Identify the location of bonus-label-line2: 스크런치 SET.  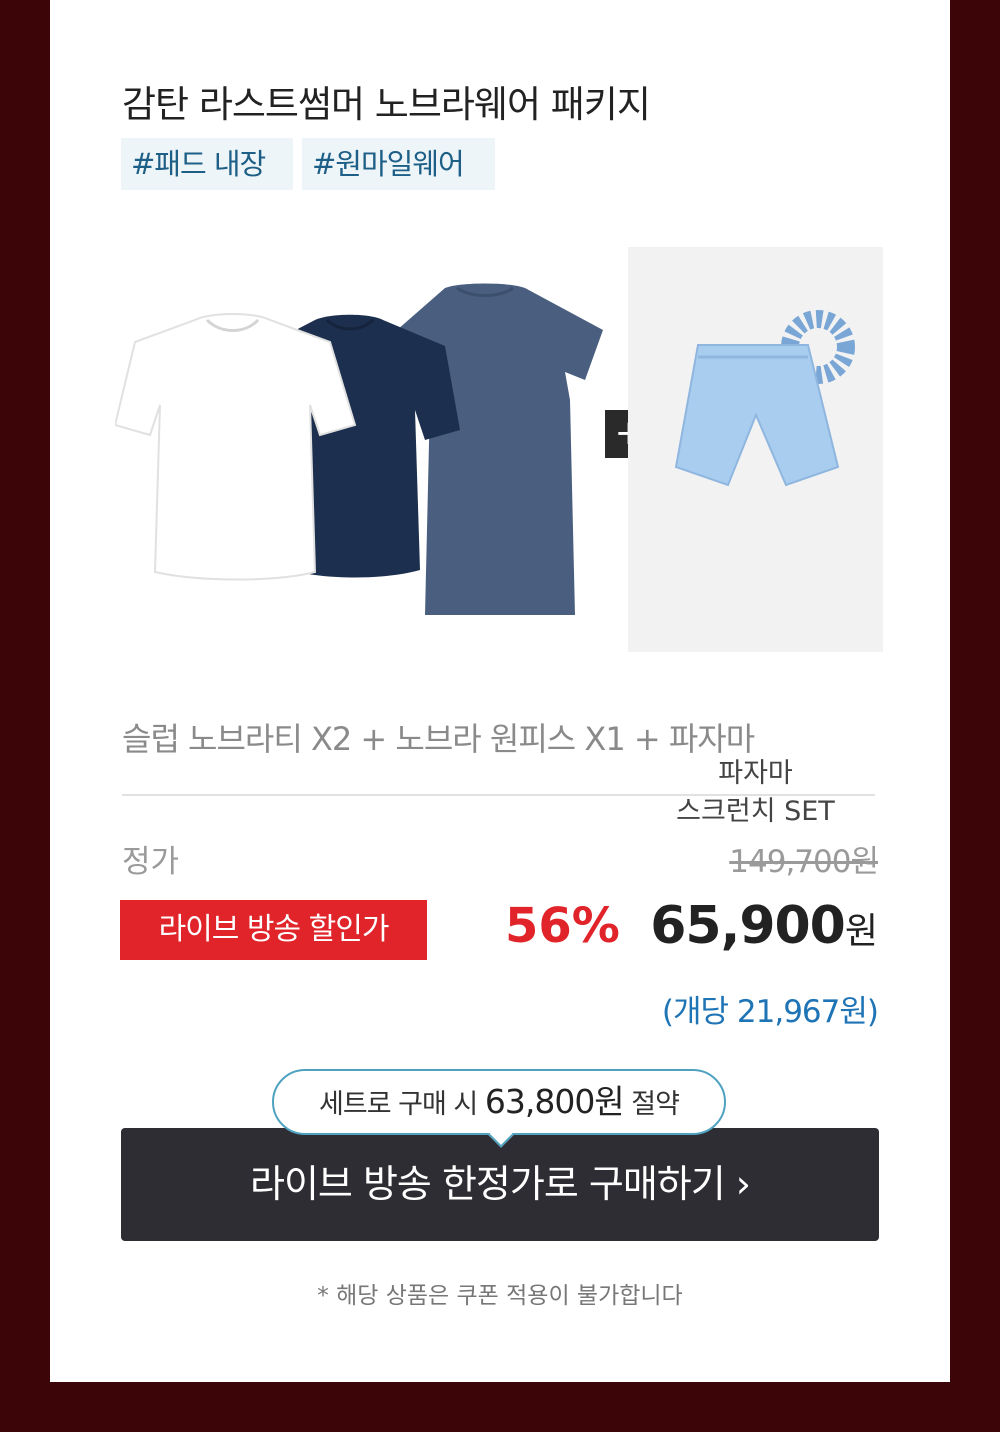
(755, 811).